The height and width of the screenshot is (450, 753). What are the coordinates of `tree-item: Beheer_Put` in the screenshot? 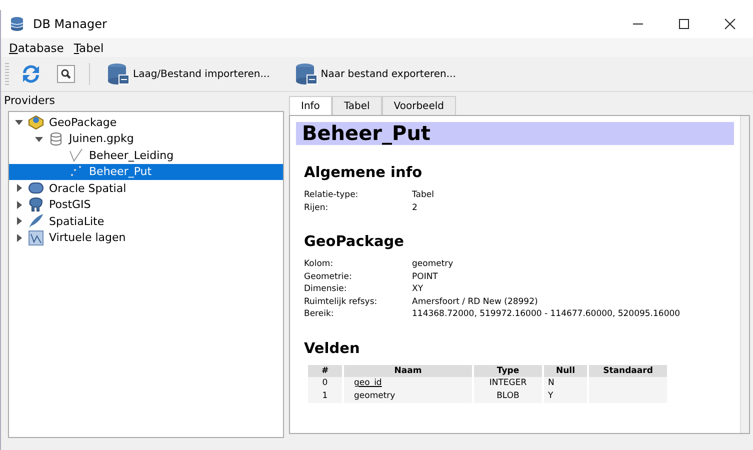 It's located at (146, 172).